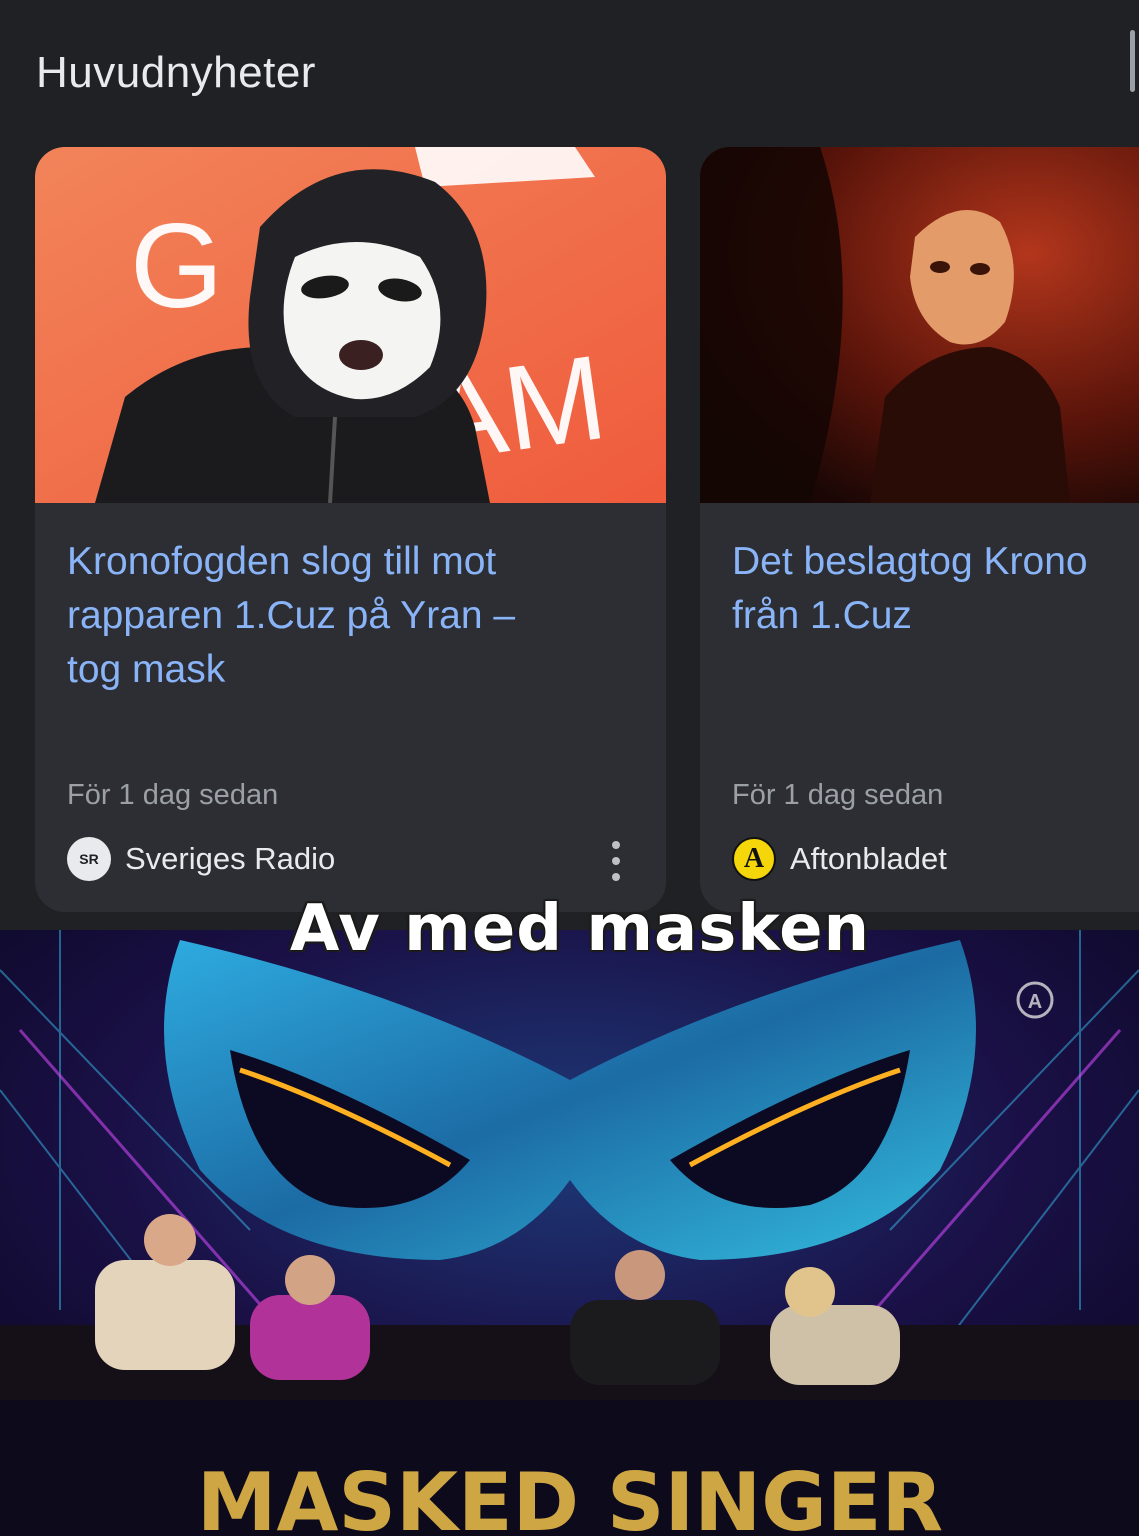 This screenshot has width=1139, height=1536. Describe the element at coordinates (616, 861) in the screenshot. I see `more-options-icon` at that location.